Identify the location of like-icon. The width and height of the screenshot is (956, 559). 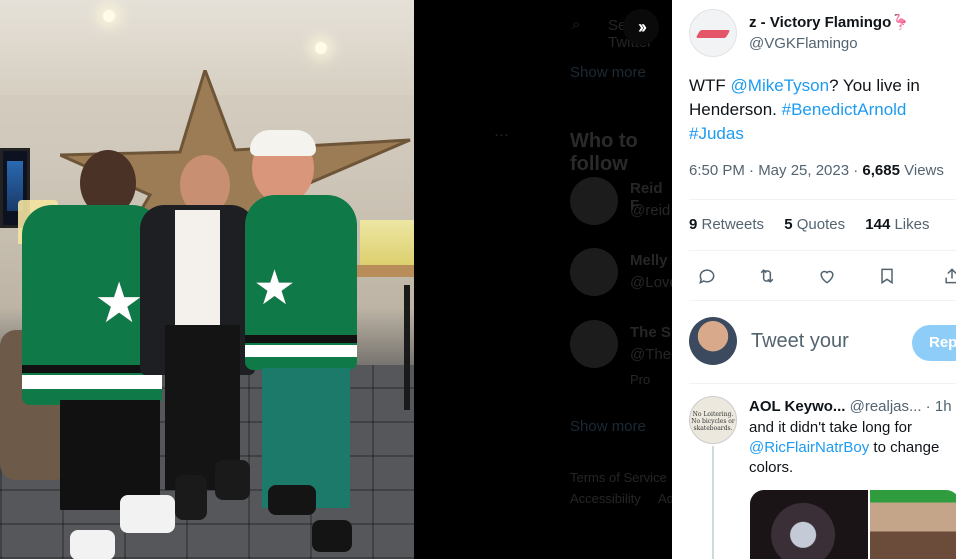
(827, 276).